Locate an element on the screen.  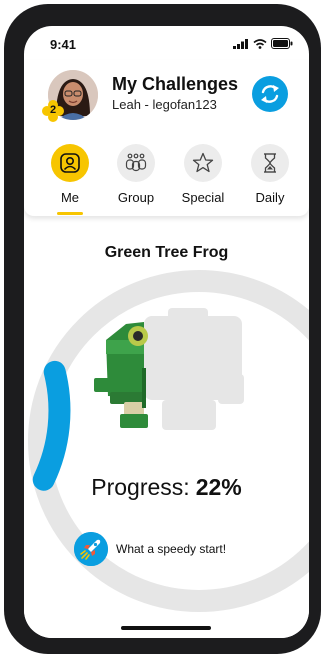
refresh-icon is located at coordinates (270, 94).